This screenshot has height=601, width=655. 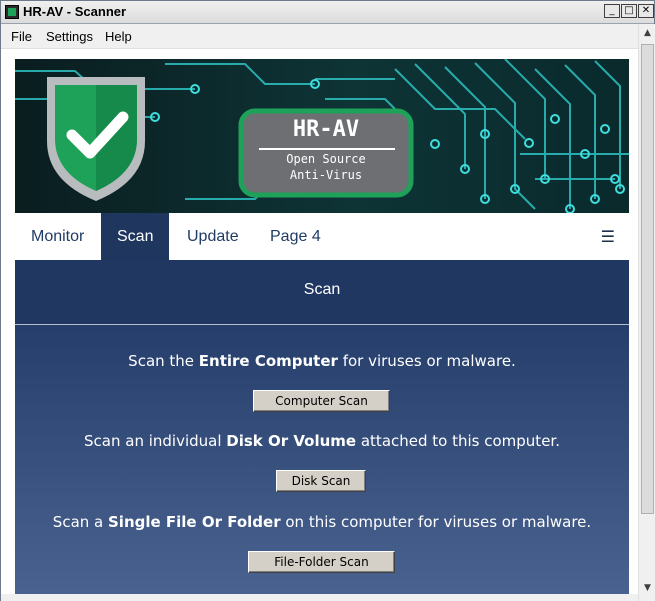 I want to click on tab-monitor: Monitor, so click(x=57, y=236).